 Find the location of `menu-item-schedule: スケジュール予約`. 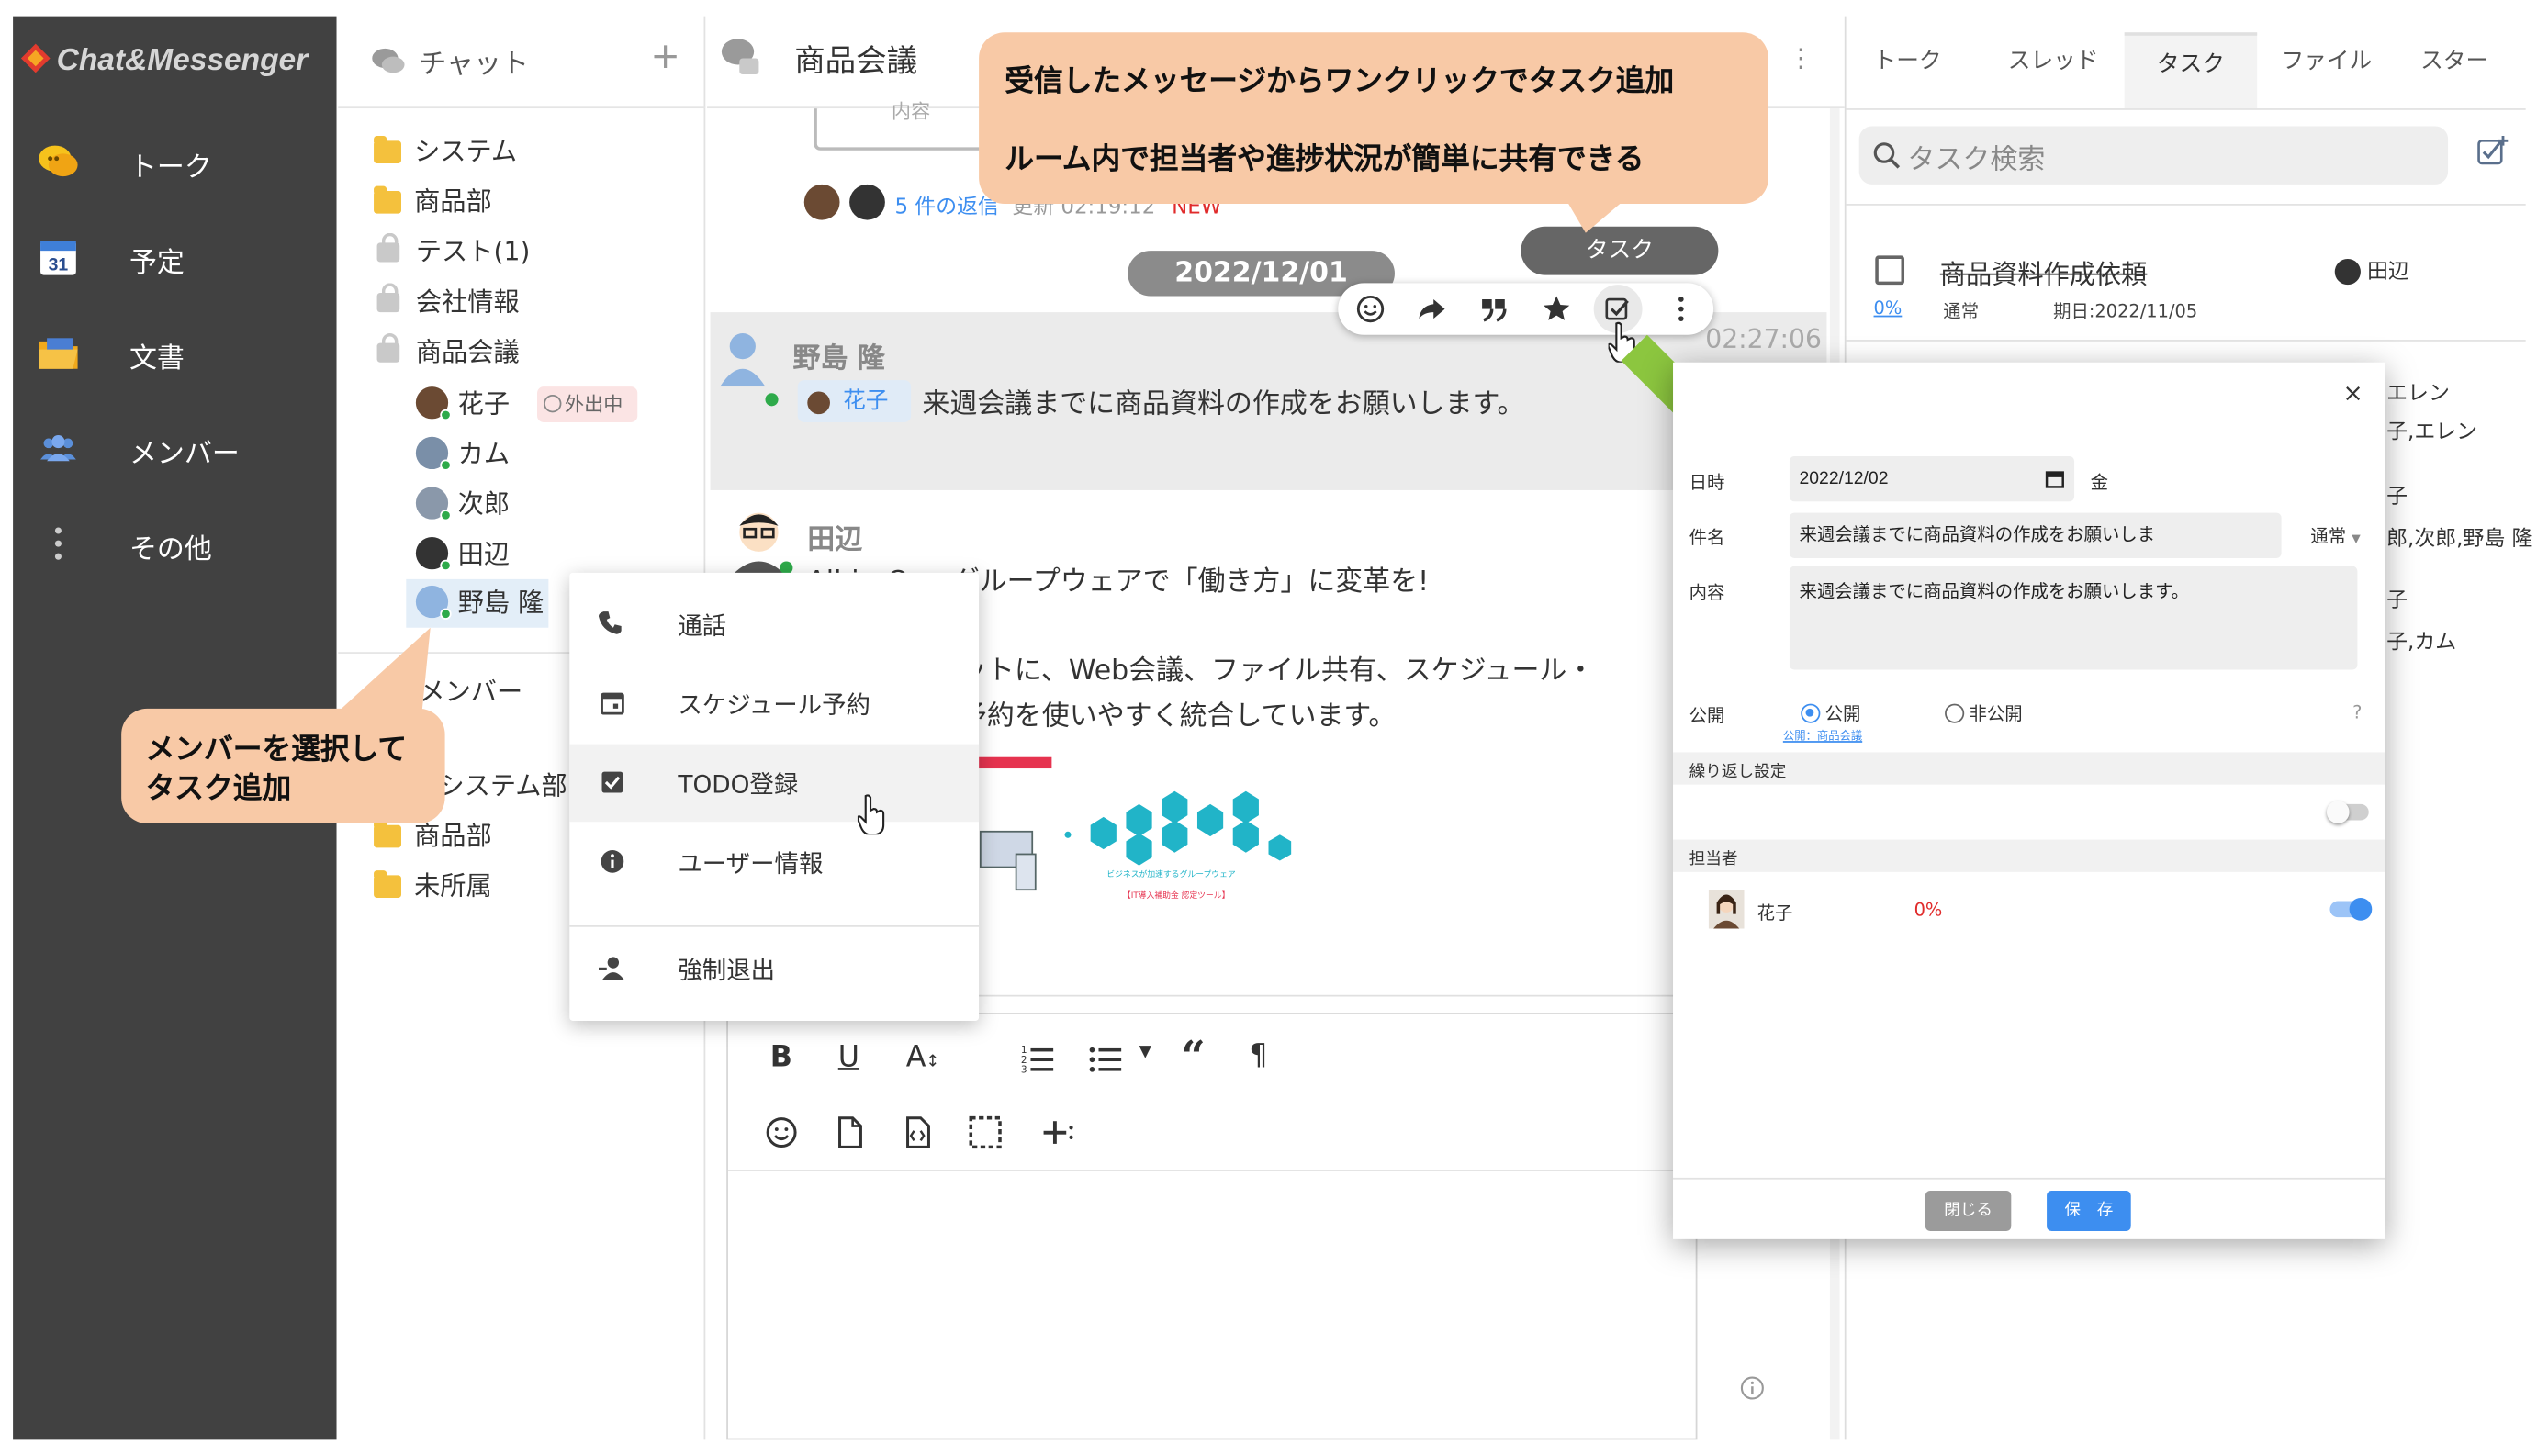

menu-item-schedule: スケジュール予約 is located at coordinates (774, 704).